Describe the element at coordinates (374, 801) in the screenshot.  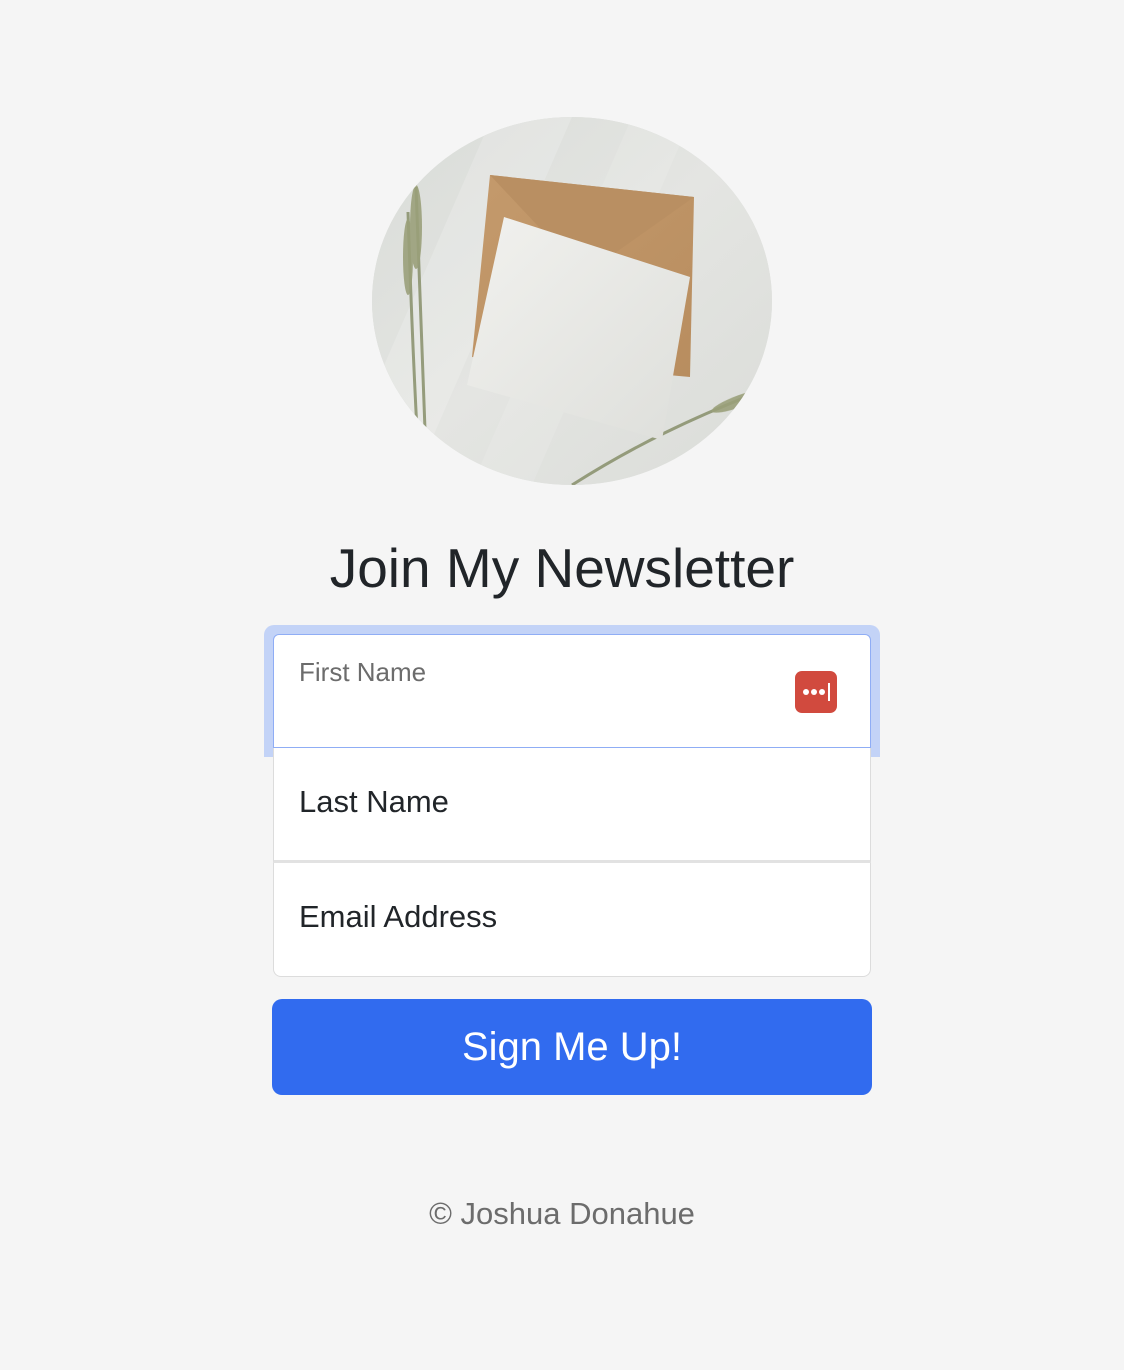
I see `last-name-placeholder: Last Name` at that location.